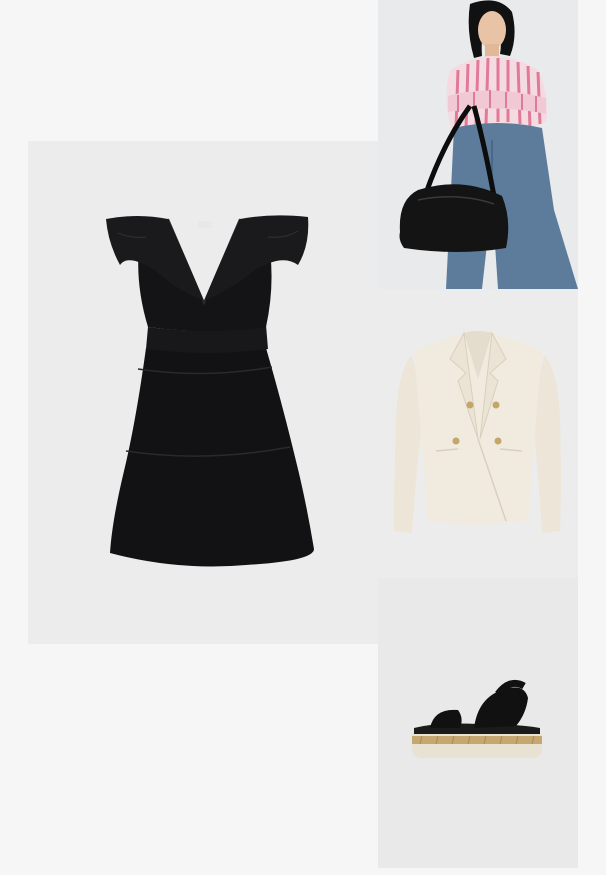 This screenshot has width=606, height=875. I want to click on model-bag-product-tile, so click(478, 144).